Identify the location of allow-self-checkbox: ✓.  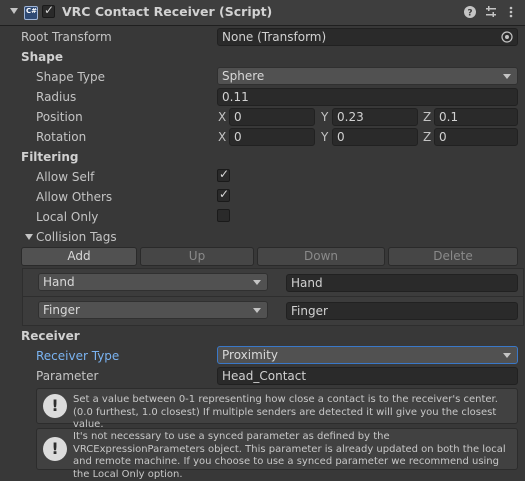
(223, 174).